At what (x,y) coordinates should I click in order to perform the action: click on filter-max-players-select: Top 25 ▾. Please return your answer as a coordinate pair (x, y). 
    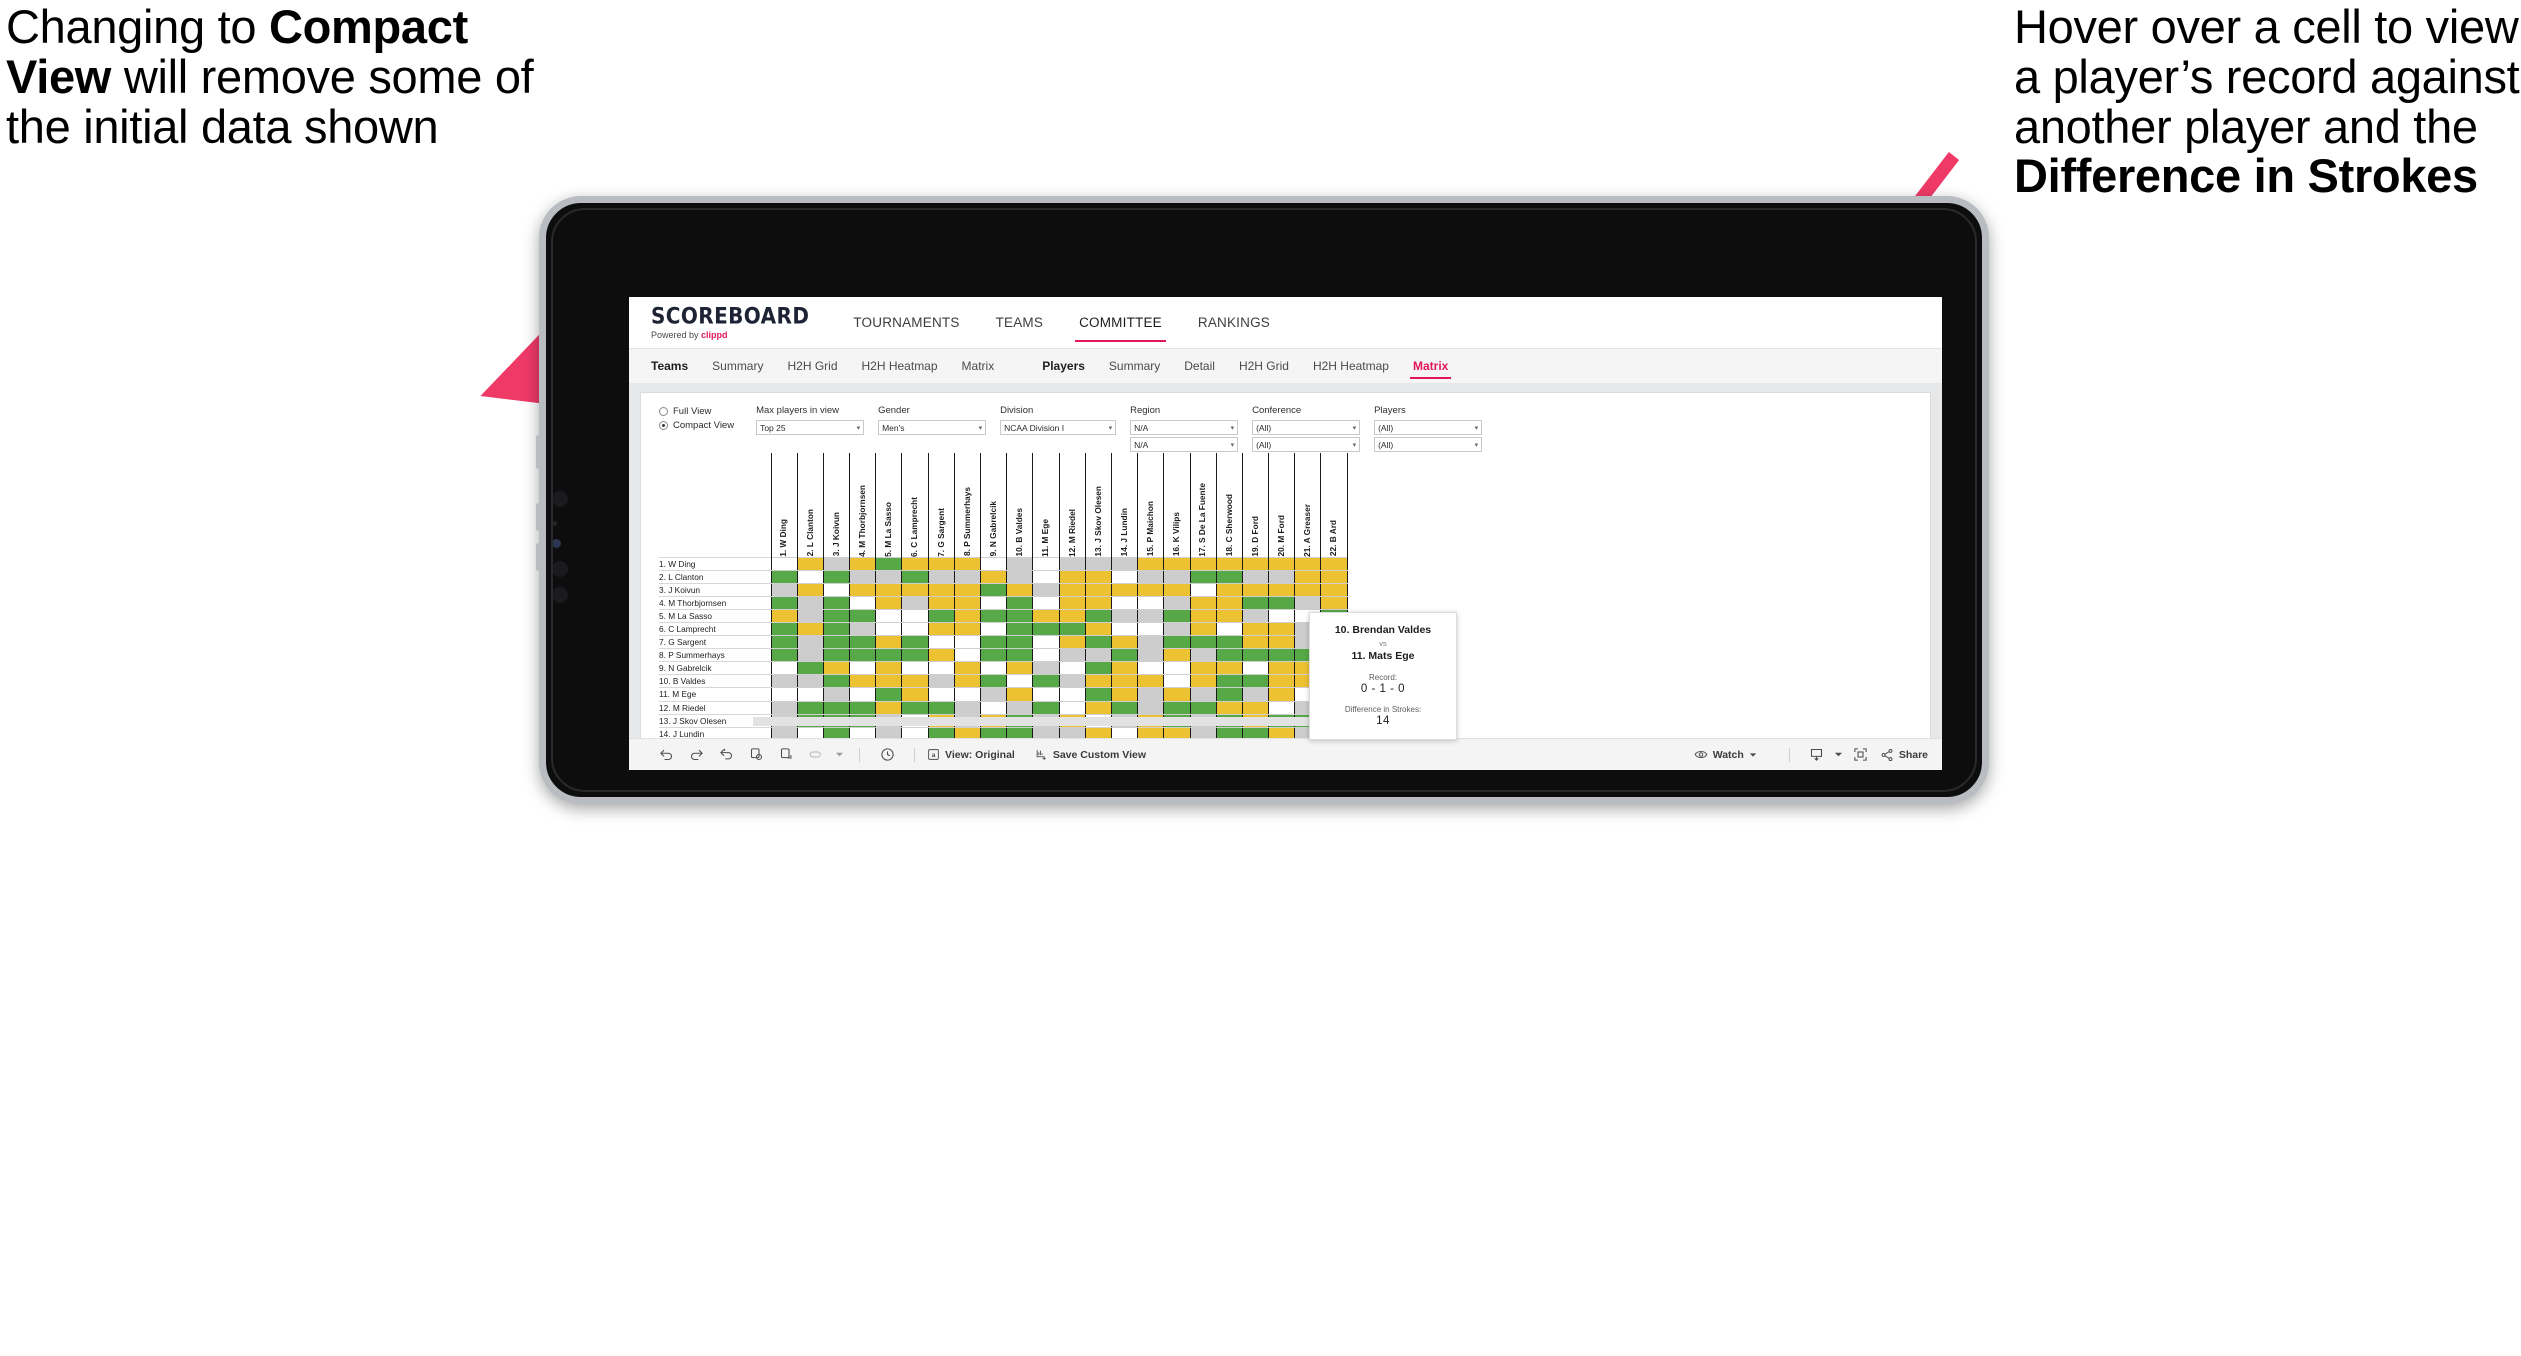
    Looking at the image, I should click on (810, 427).